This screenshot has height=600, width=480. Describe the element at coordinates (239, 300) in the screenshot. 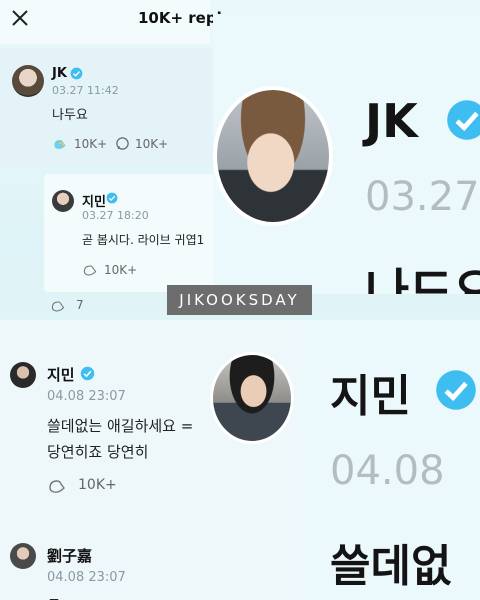

I see `watermark-banner: JIKOOKSDAY` at that location.